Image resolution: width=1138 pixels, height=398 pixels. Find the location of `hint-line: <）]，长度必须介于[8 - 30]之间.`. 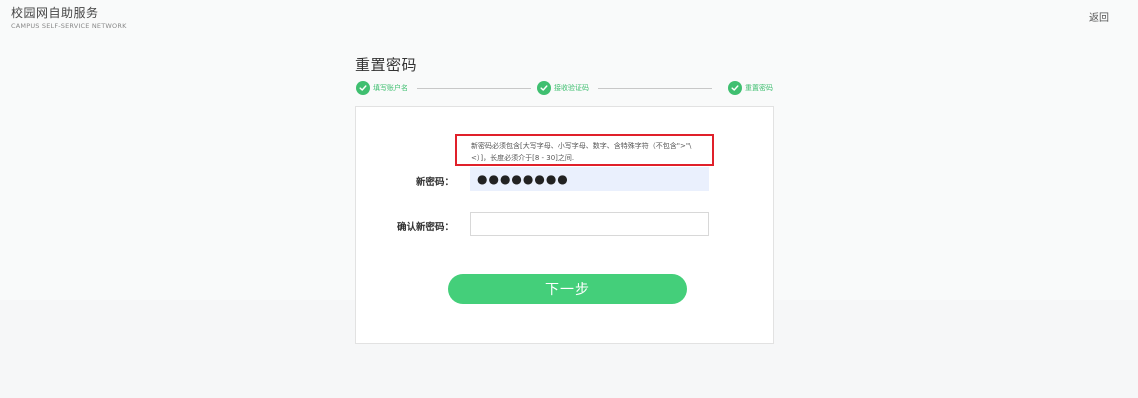

hint-line: <）]，长度必须介于[8 - 30]之间. is located at coordinates (523, 158).